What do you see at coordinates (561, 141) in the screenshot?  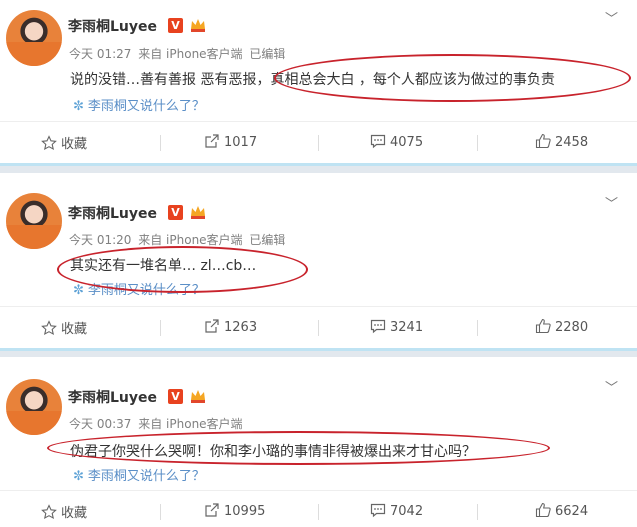 I see `like-button: 2458` at bounding box center [561, 141].